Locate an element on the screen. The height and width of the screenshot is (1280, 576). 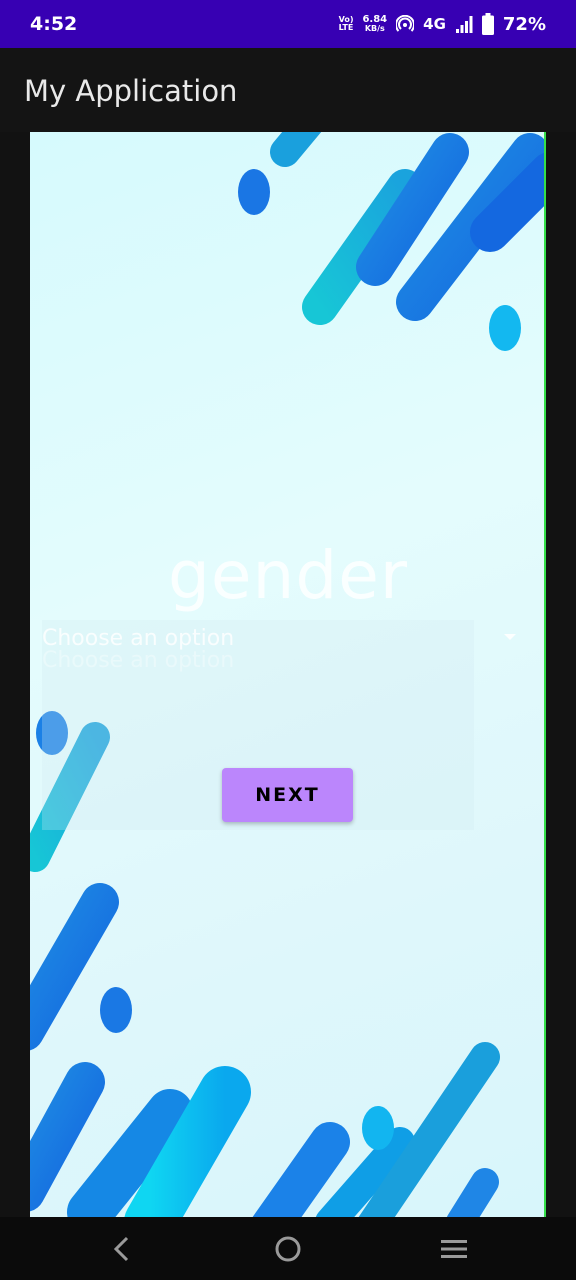
hotspot-icon is located at coordinates (405, 23).